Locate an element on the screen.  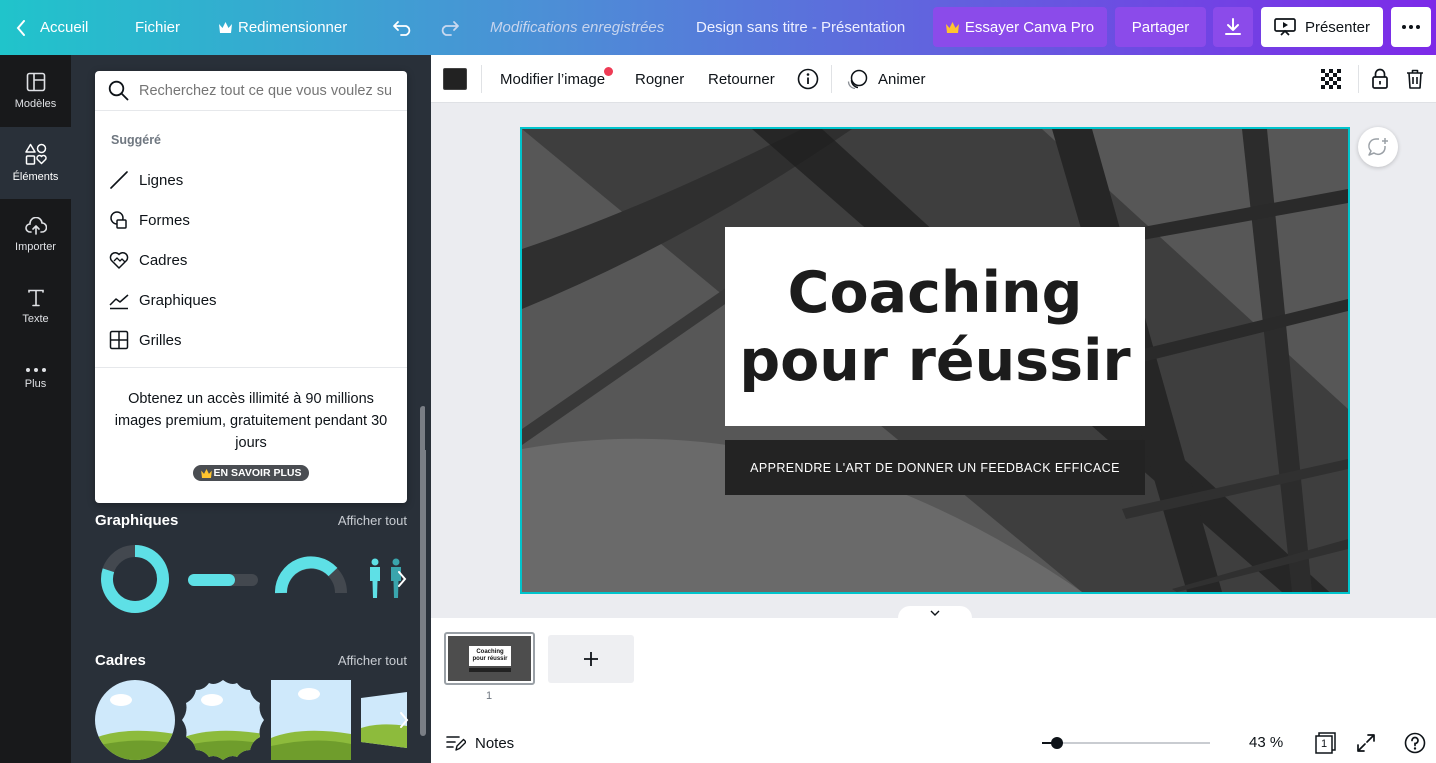
notes-label: Notes is located at coordinates (495, 743).